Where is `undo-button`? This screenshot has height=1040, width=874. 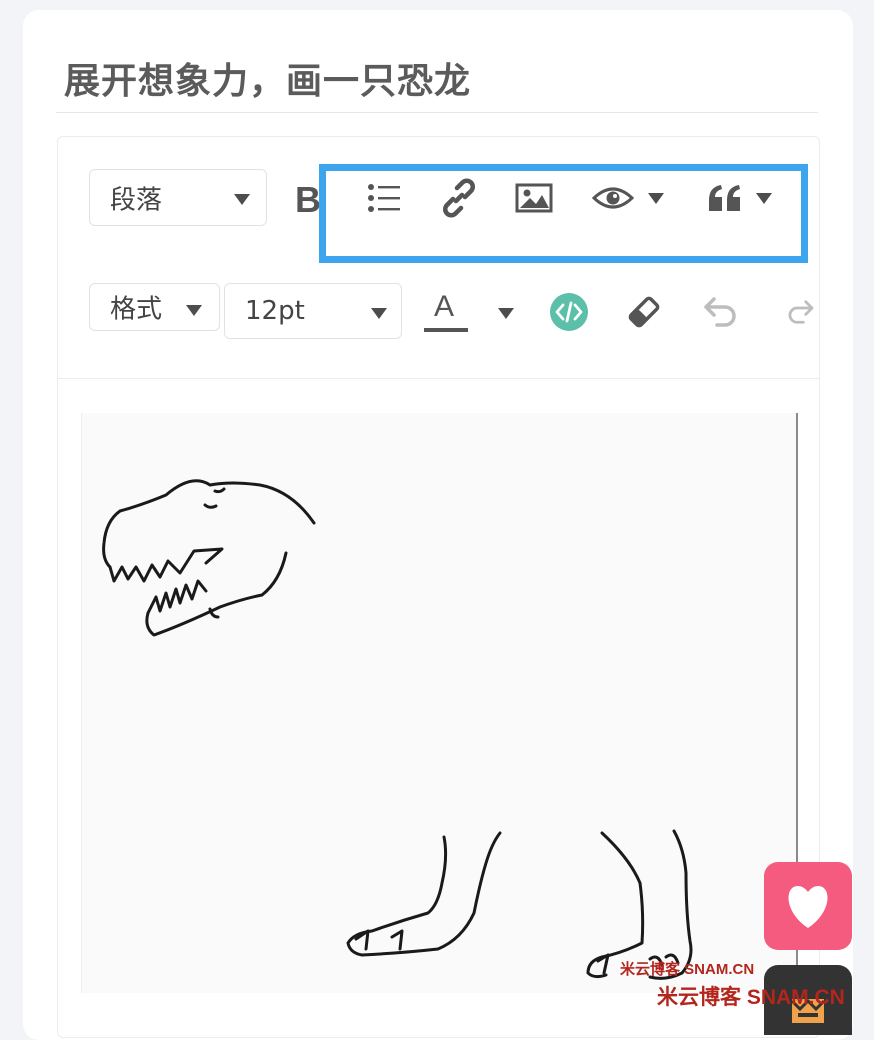 undo-button is located at coordinates (720, 312).